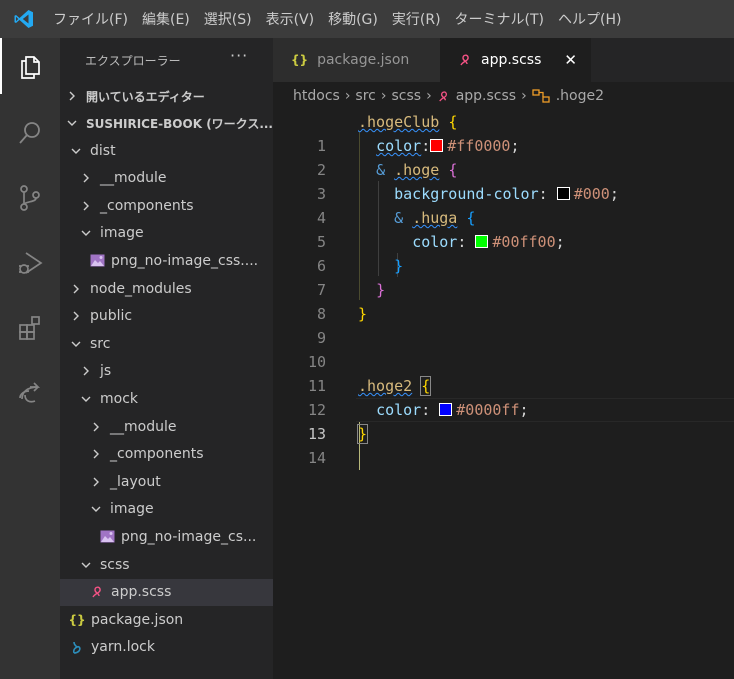  Describe the element at coordinates (488, 410) in the screenshot. I see `value: #0000ff` at that location.